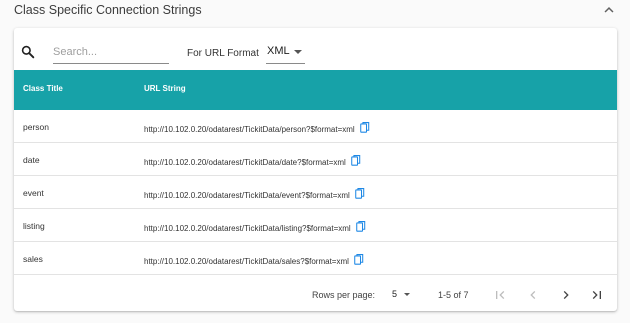  What do you see at coordinates (34, 226) in the screenshot?
I see `class-title-cell: listing` at bounding box center [34, 226].